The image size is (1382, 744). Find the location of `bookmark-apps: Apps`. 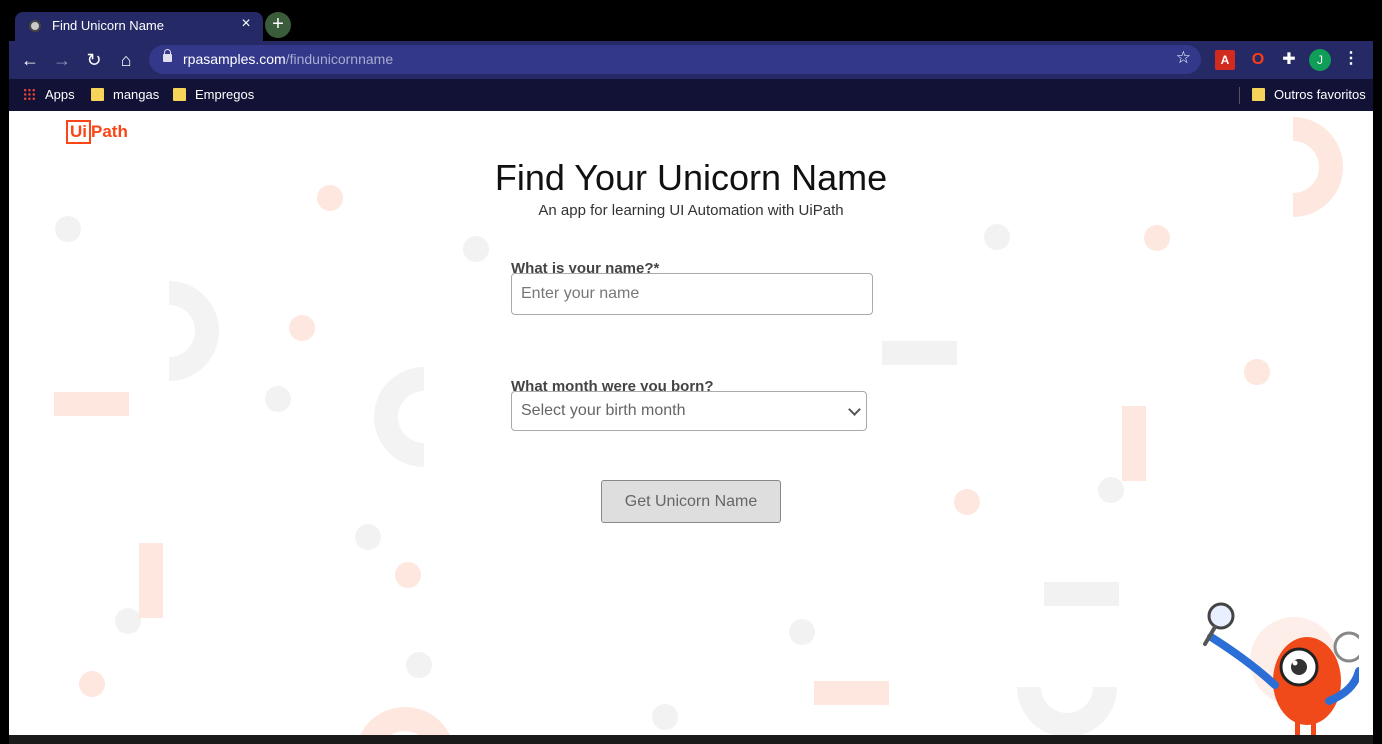

bookmark-apps: Apps is located at coordinates (49, 95).